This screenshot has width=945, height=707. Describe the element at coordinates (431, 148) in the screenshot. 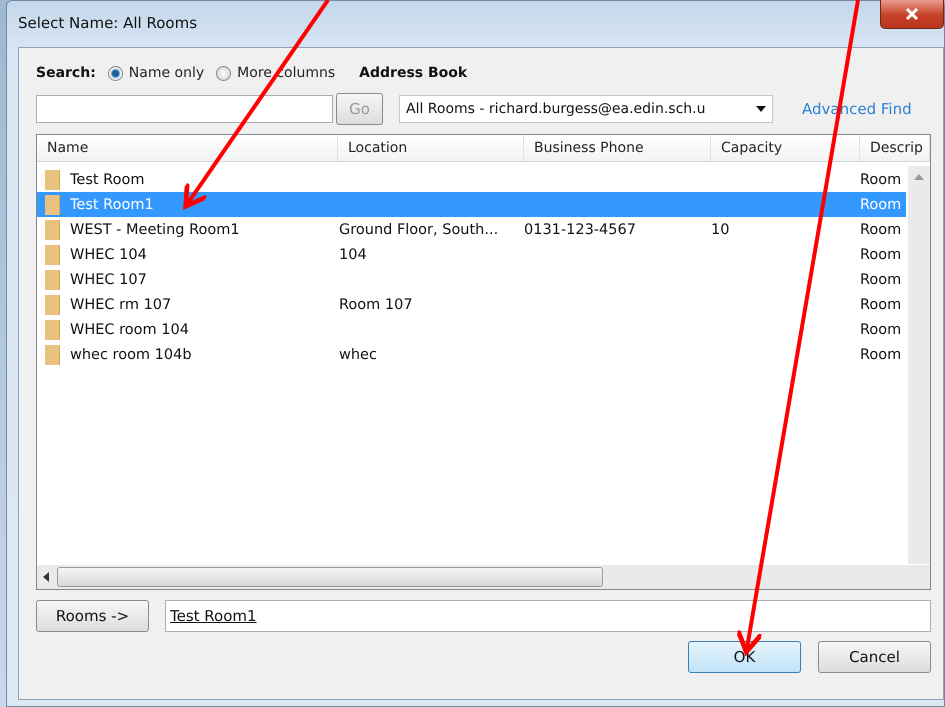

I see `column-header: Location` at that location.